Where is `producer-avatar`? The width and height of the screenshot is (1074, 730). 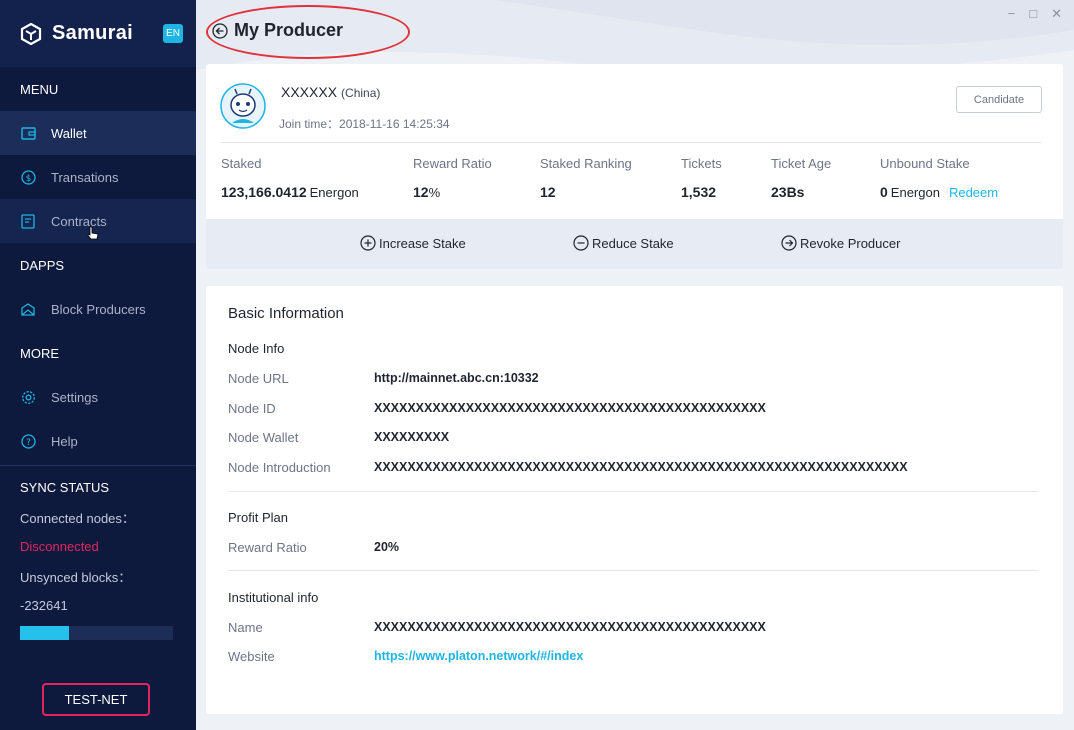
producer-avatar is located at coordinates (243, 106).